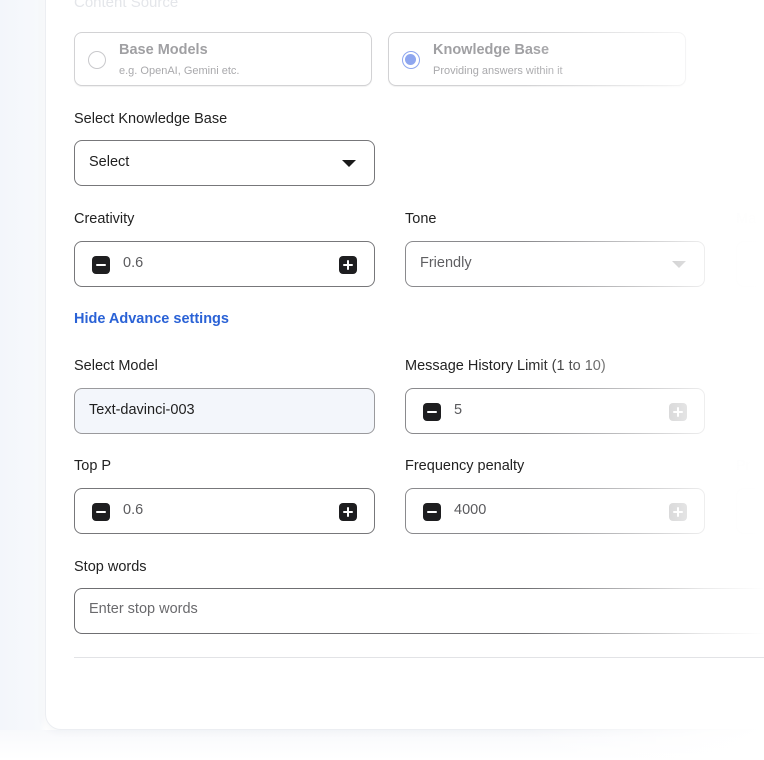  I want to click on top-p-value: 0.6, so click(133, 510).